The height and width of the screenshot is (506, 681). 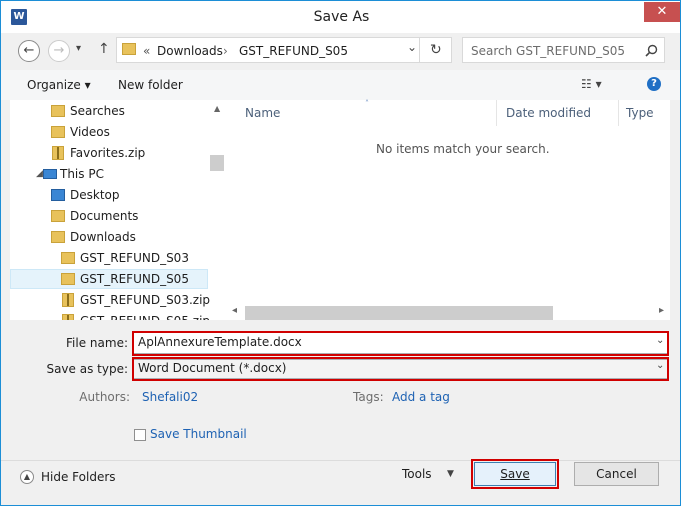 I want to click on file-name-label: File name:, so click(x=97, y=343).